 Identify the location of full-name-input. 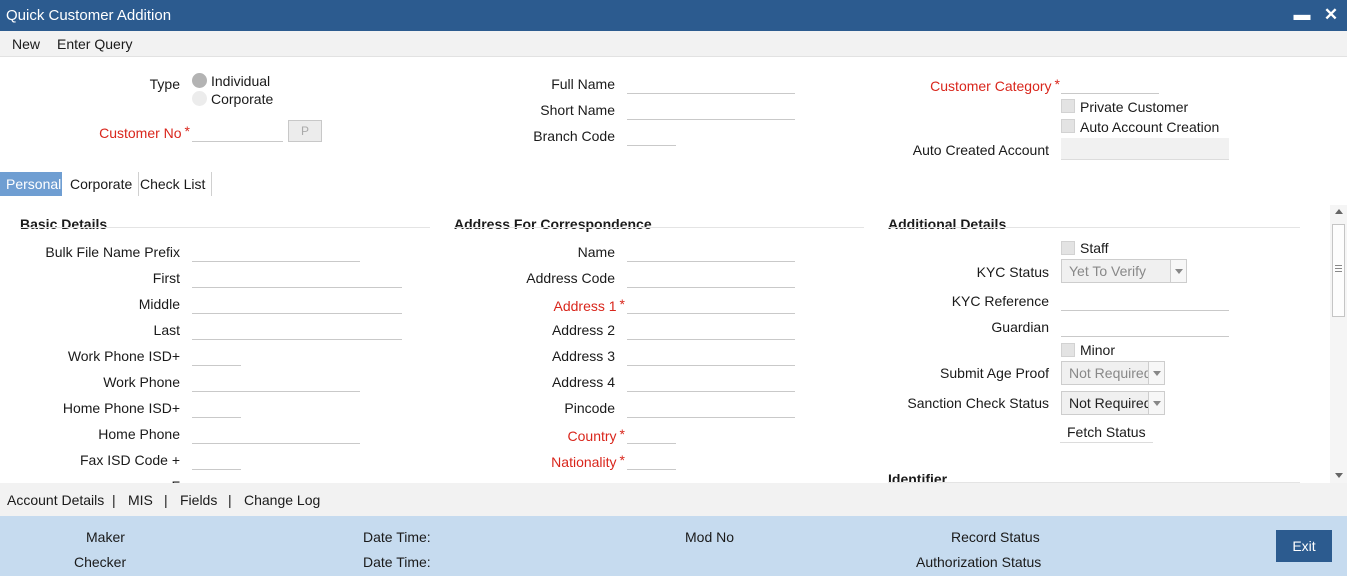
(711, 83).